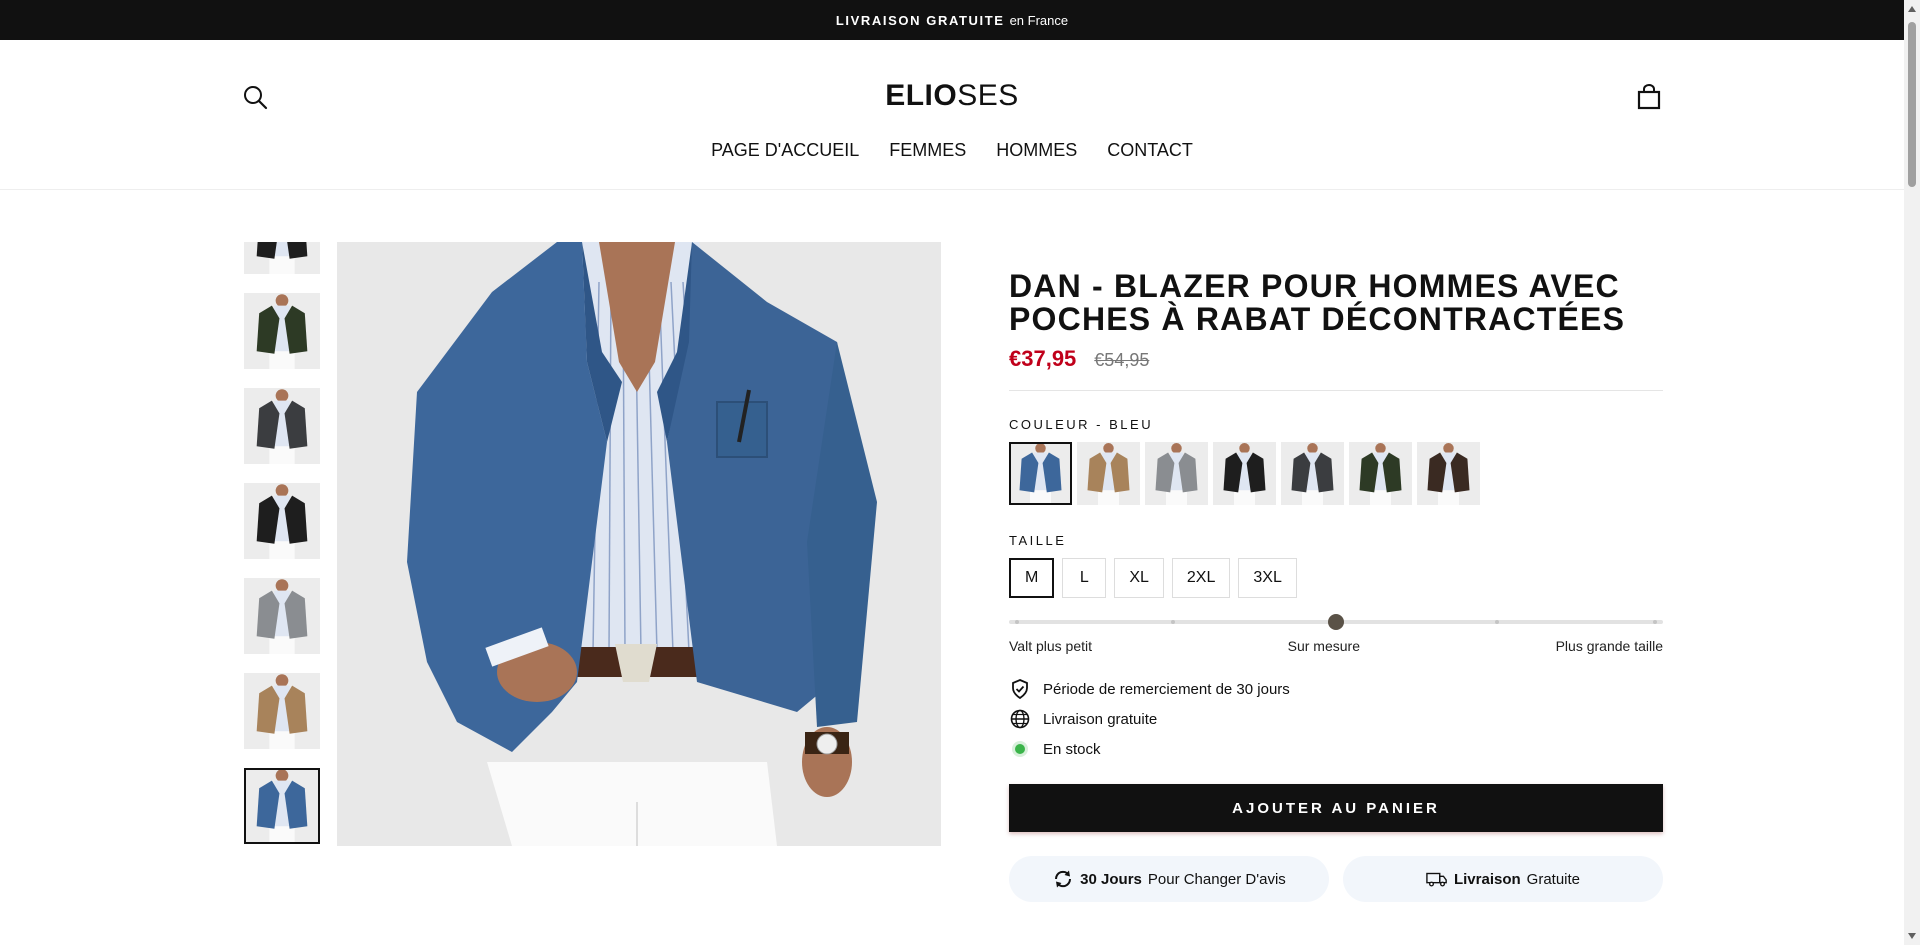 The image size is (1920, 945). Describe the element at coordinates (1043, 358) in the screenshot. I see `sale-price: €37,95` at that location.